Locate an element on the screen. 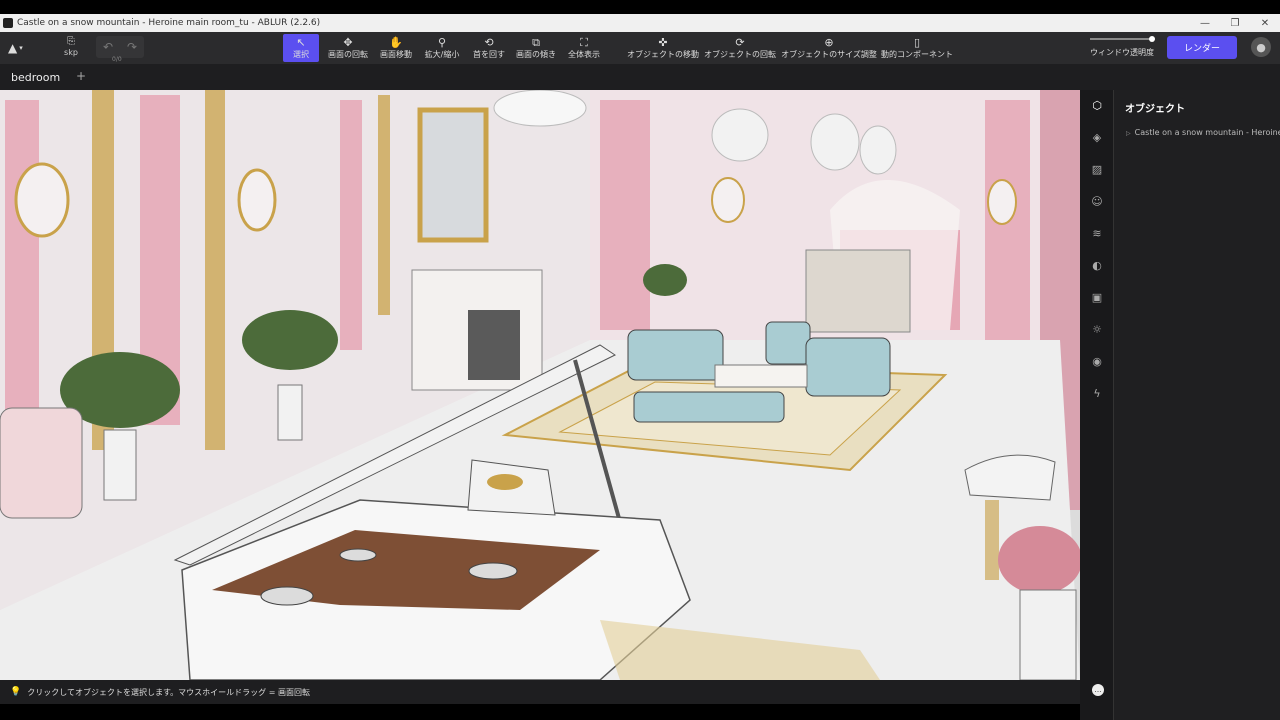  tool-orbit: ✥ 画面の回転 is located at coordinates (348, 48).